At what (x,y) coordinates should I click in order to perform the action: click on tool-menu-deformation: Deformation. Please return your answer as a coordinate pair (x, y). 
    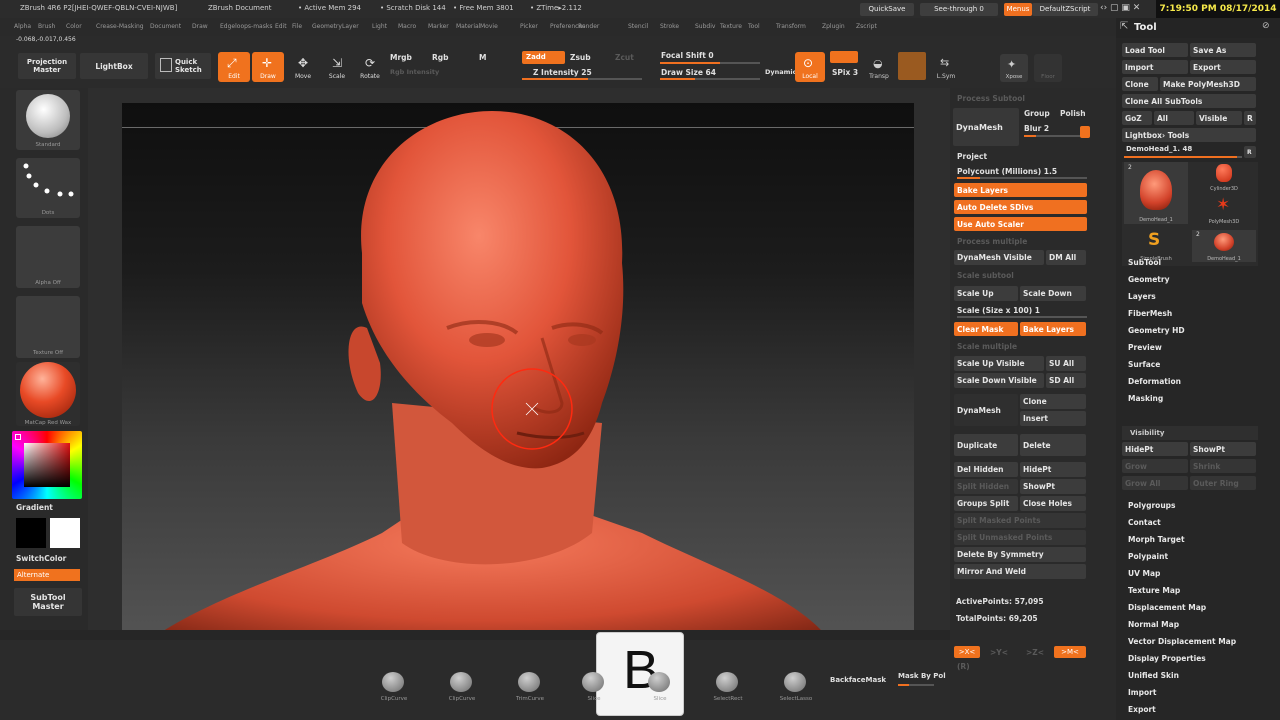
    Looking at the image, I should click on (1154, 381).